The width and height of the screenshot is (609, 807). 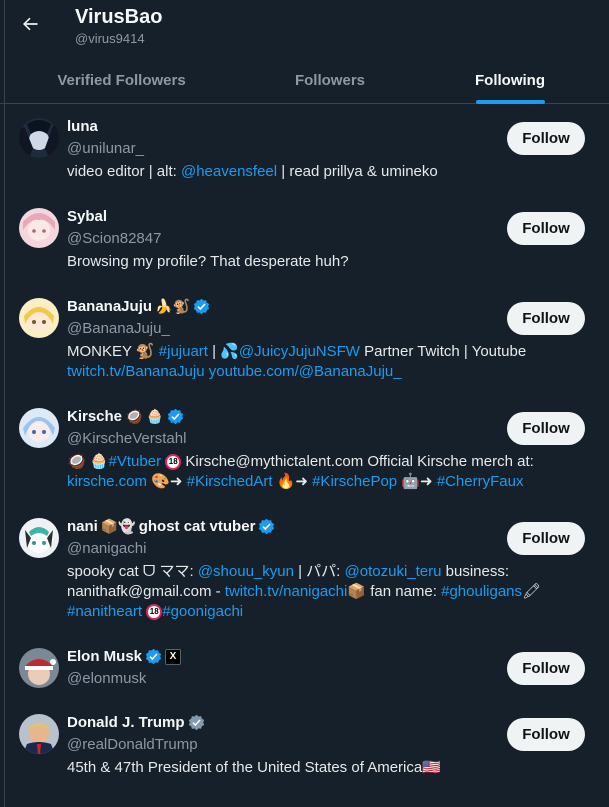 What do you see at coordinates (223, 351) in the screenshot?
I see `bio-text: | 💦` at bounding box center [223, 351].